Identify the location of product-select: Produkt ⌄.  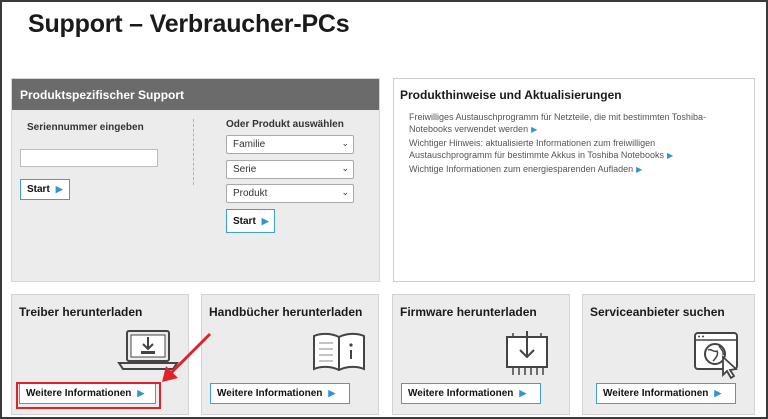
(290, 193).